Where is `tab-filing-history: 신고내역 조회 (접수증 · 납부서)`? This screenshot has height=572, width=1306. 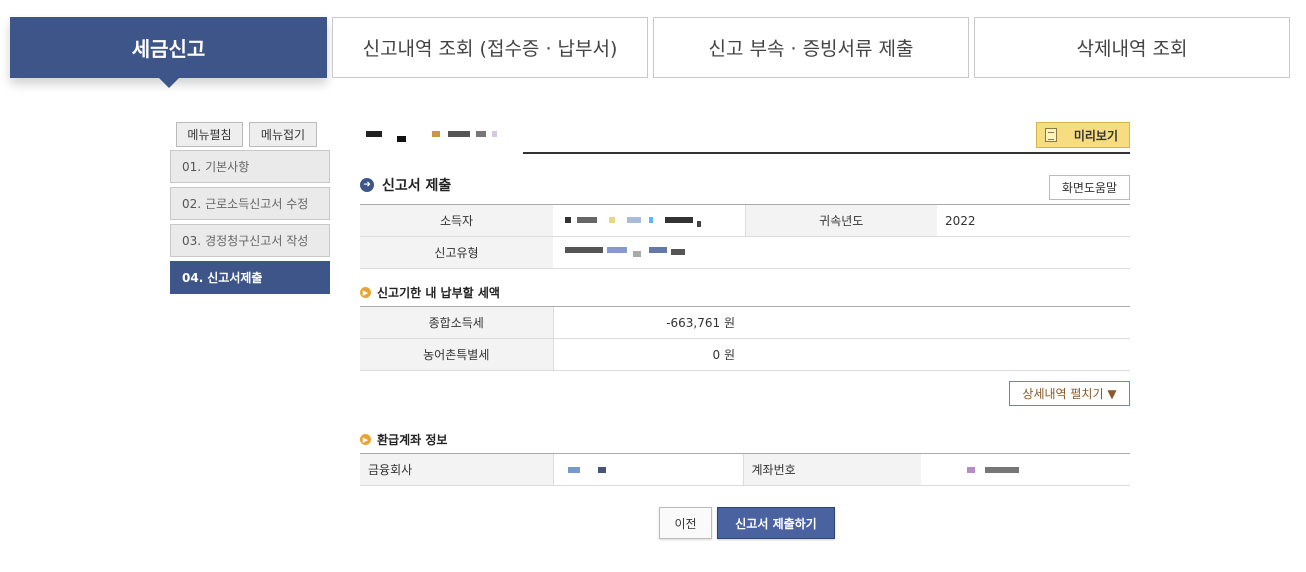 tab-filing-history: 신고내역 조회 (접수증 · 납부서) is located at coordinates (490, 47).